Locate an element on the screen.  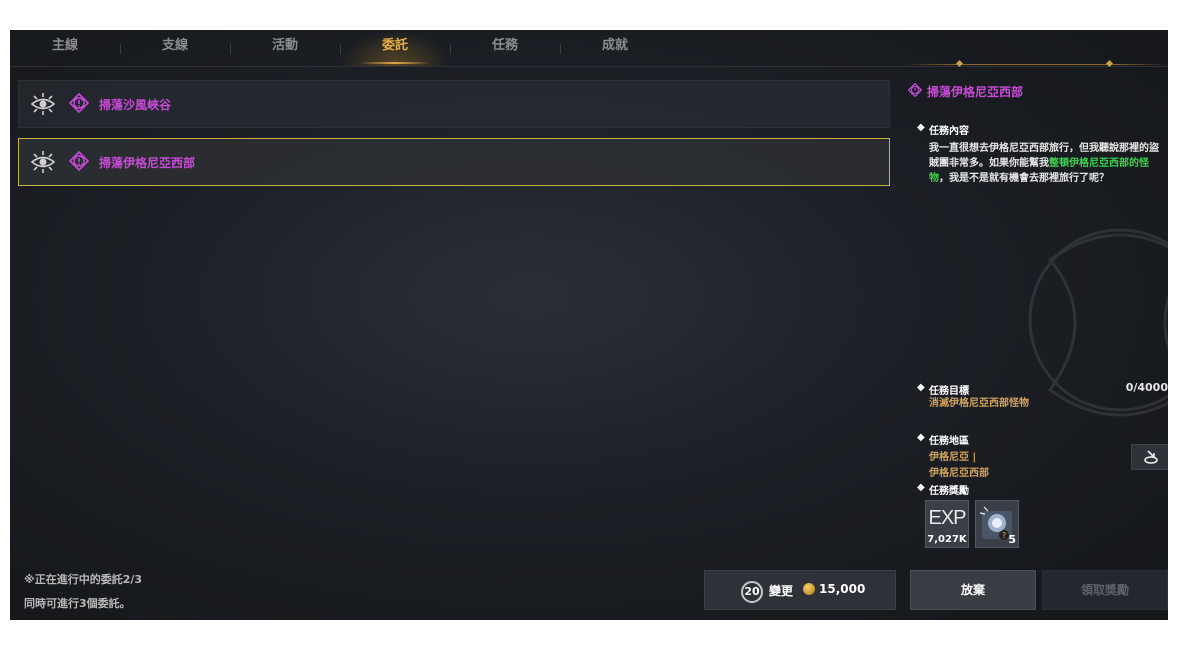
commission-name: 掃蕩沙風峽谷 is located at coordinates (135, 105).